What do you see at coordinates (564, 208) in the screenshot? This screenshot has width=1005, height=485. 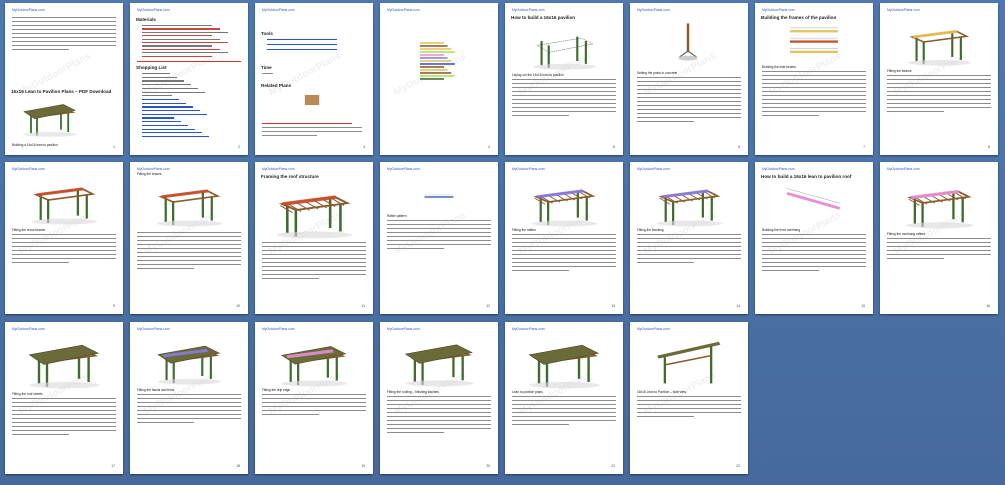 I see `rafter-fit-illustration` at bounding box center [564, 208].